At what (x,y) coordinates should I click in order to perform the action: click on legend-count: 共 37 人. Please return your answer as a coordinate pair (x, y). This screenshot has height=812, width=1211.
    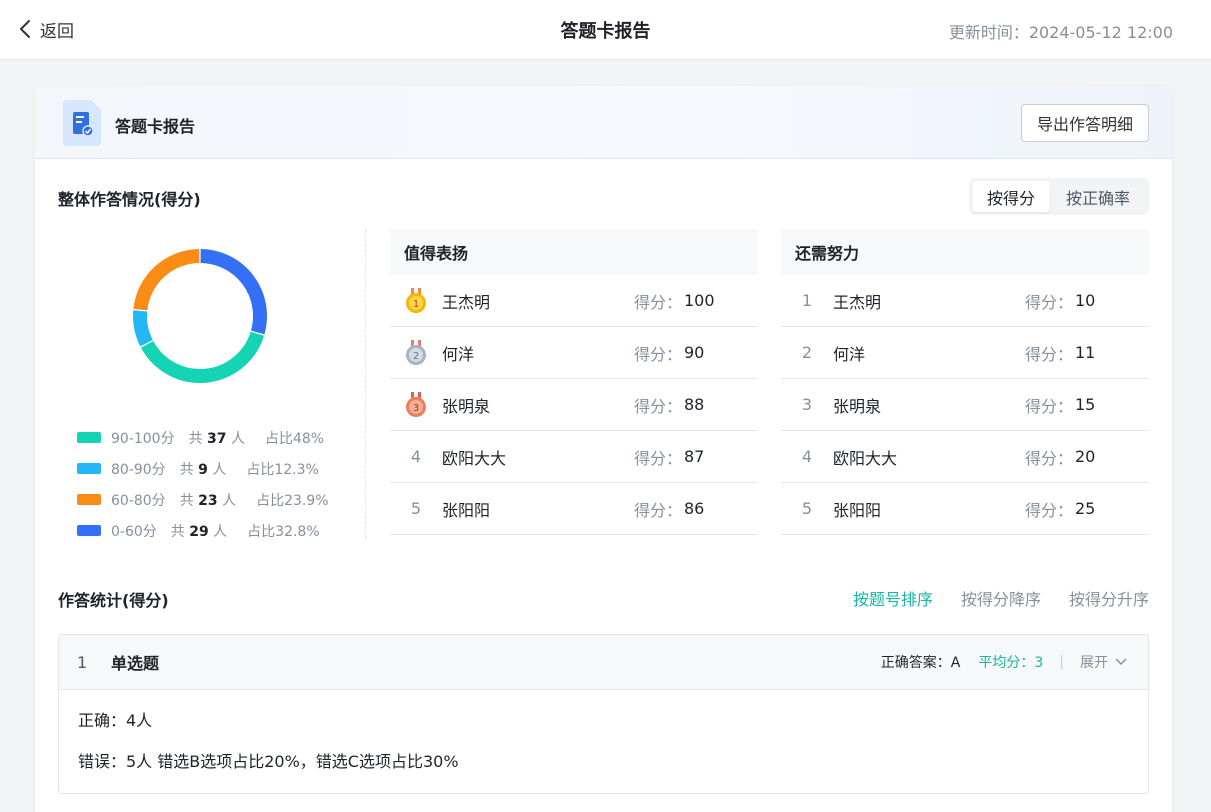
    Looking at the image, I should click on (216, 438).